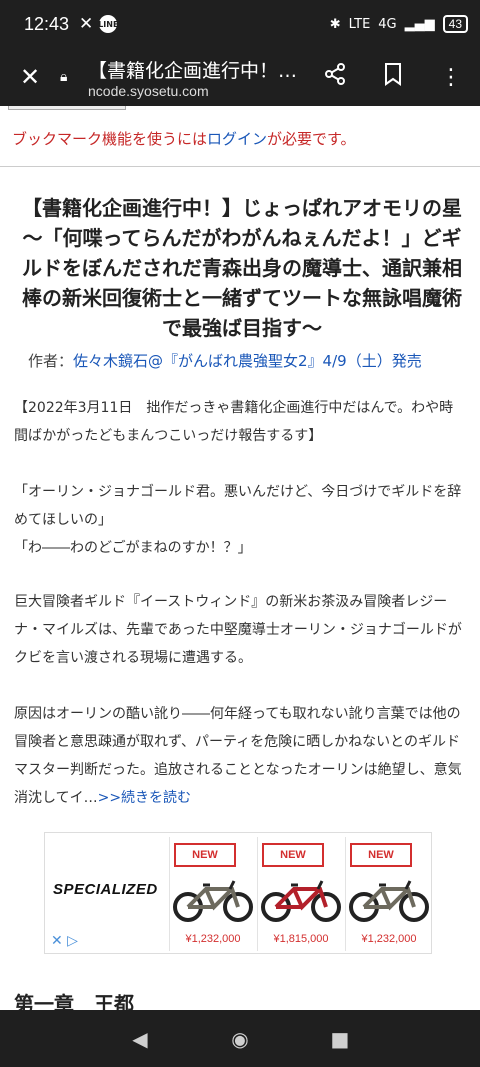 This screenshot has height=1067, width=480. What do you see at coordinates (105, 889) in the screenshot?
I see `ad-brand: SPECIALIZED` at bounding box center [105, 889].